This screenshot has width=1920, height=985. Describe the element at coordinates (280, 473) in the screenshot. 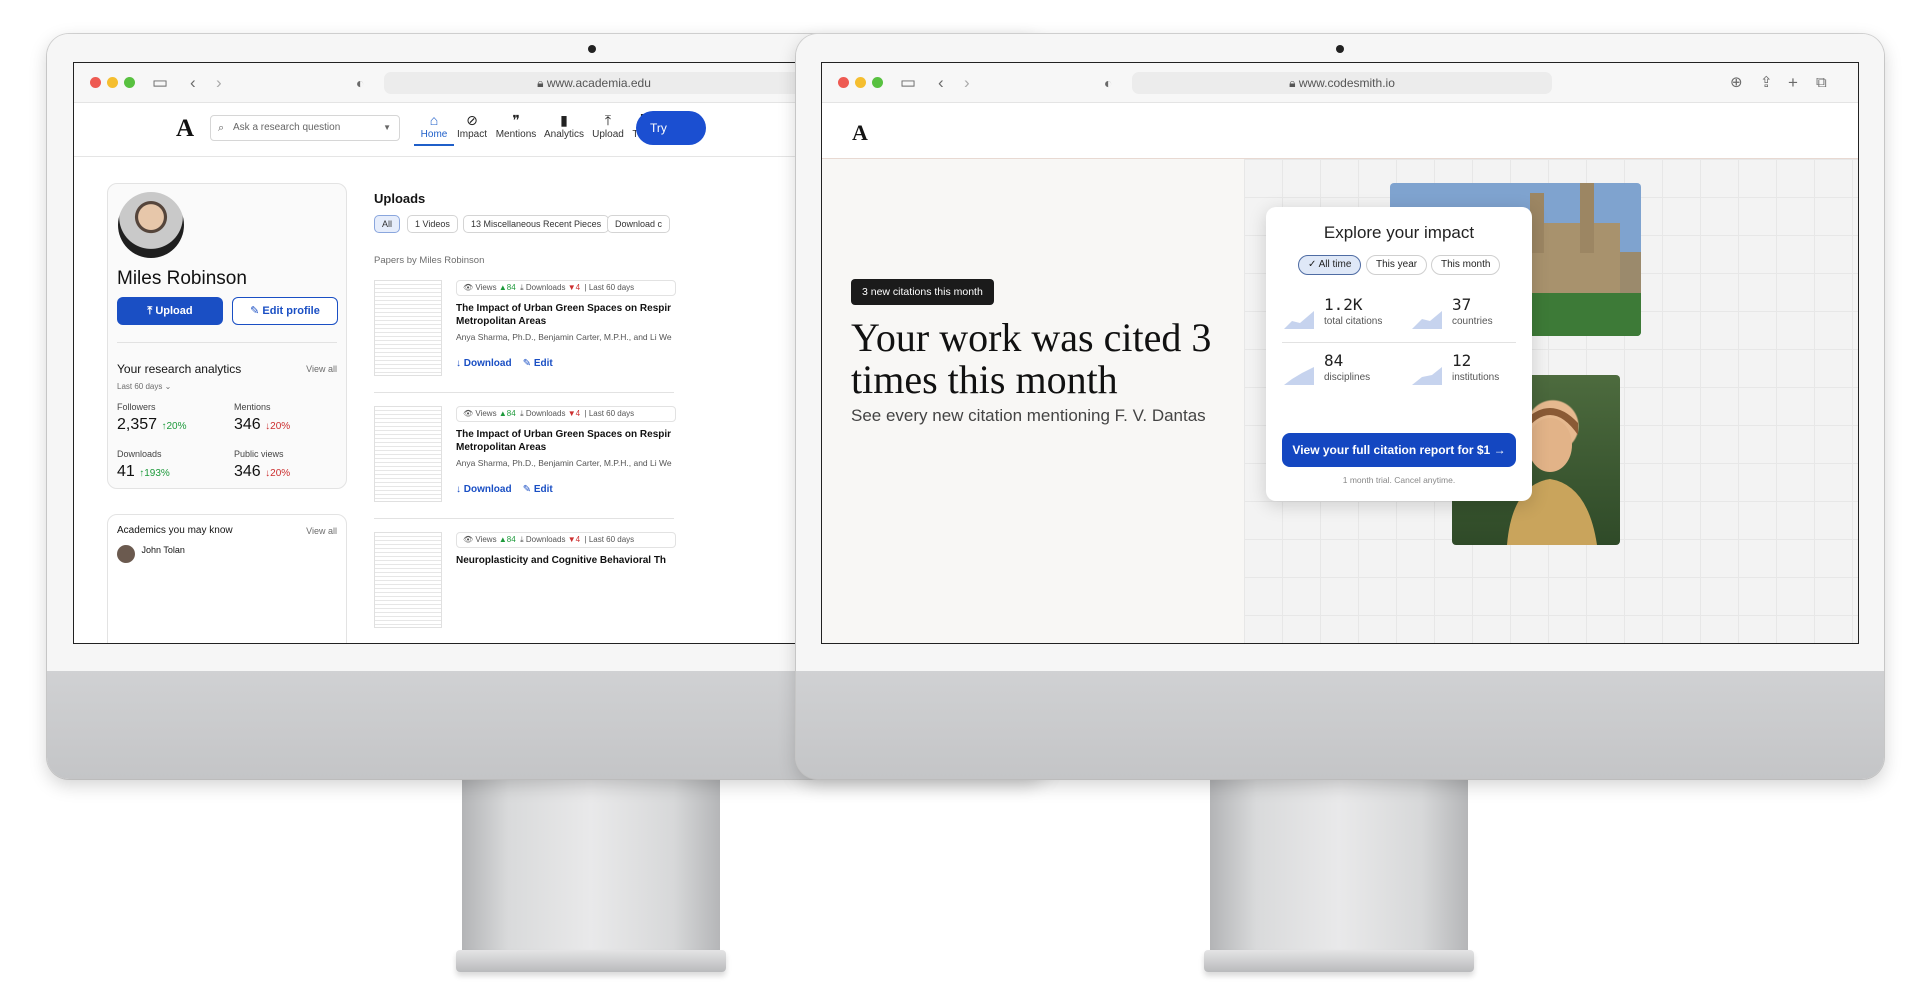

I see `stat-public-views-delta: 20%` at that location.